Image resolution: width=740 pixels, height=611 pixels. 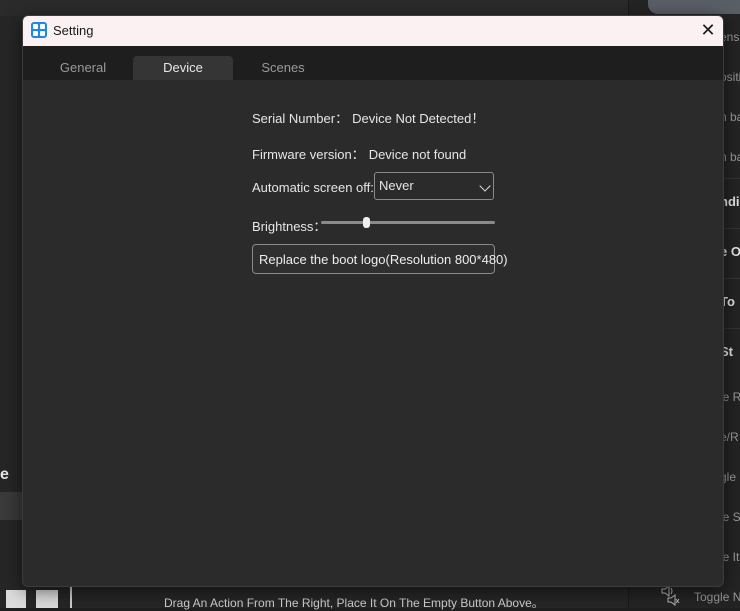 What do you see at coordinates (183, 68) in the screenshot?
I see `tab-device: Device` at bounding box center [183, 68].